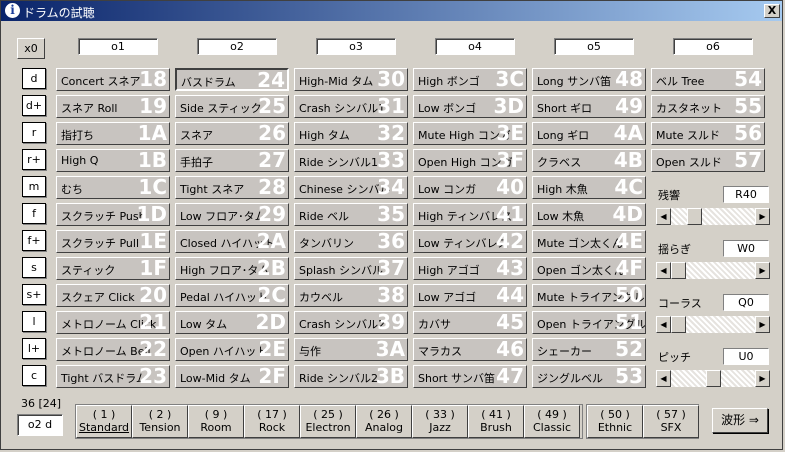  Describe the element at coordinates (34, 240) in the screenshot. I see `row-button-7: f+` at that location.